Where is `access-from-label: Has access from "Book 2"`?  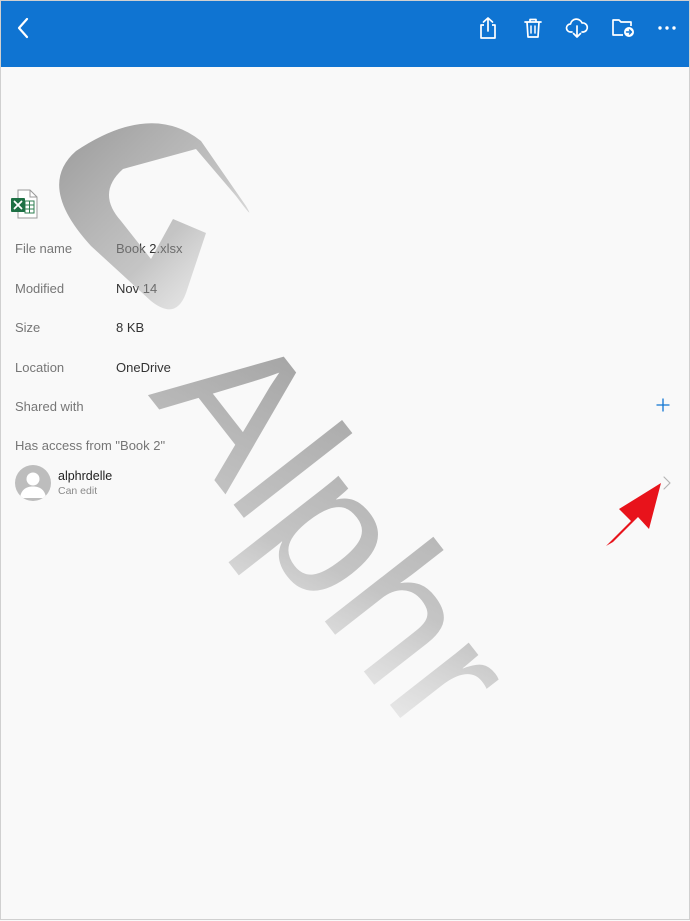 access-from-label: Has access from "Book 2" is located at coordinates (90, 445).